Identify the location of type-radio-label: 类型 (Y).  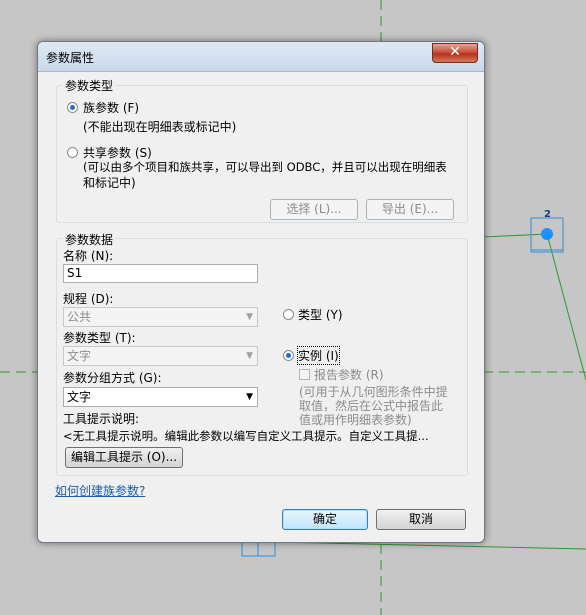
(320, 314).